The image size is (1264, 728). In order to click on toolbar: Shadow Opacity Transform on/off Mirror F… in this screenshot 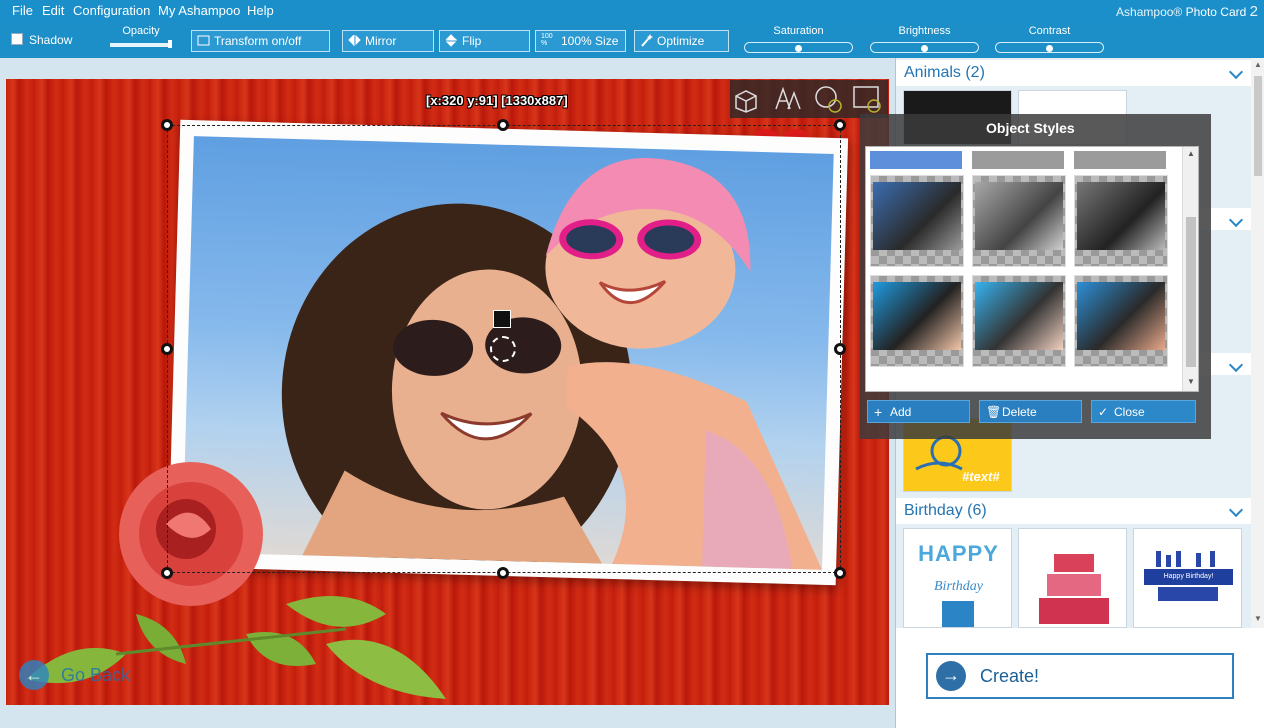, I will do `click(632, 40)`.